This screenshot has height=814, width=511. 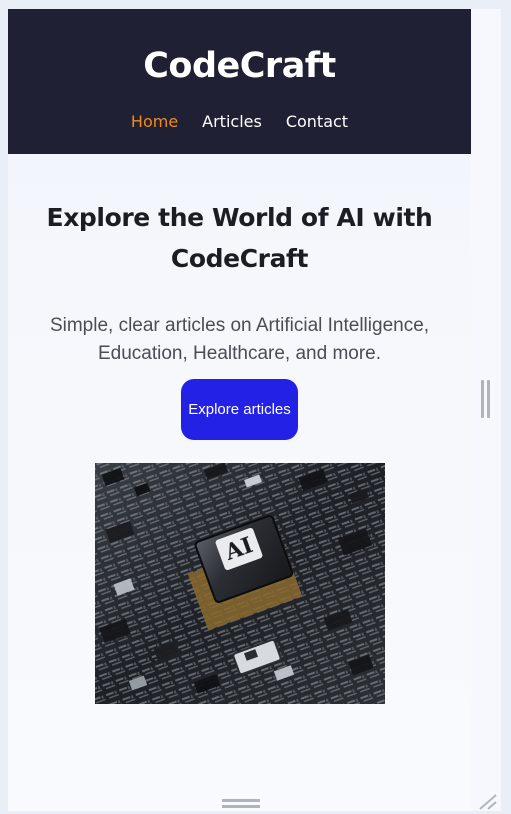 What do you see at coordinates (241, 803) in the screenshot?
I see `grip-horizontal-icon` at bounding box center [241, 803].